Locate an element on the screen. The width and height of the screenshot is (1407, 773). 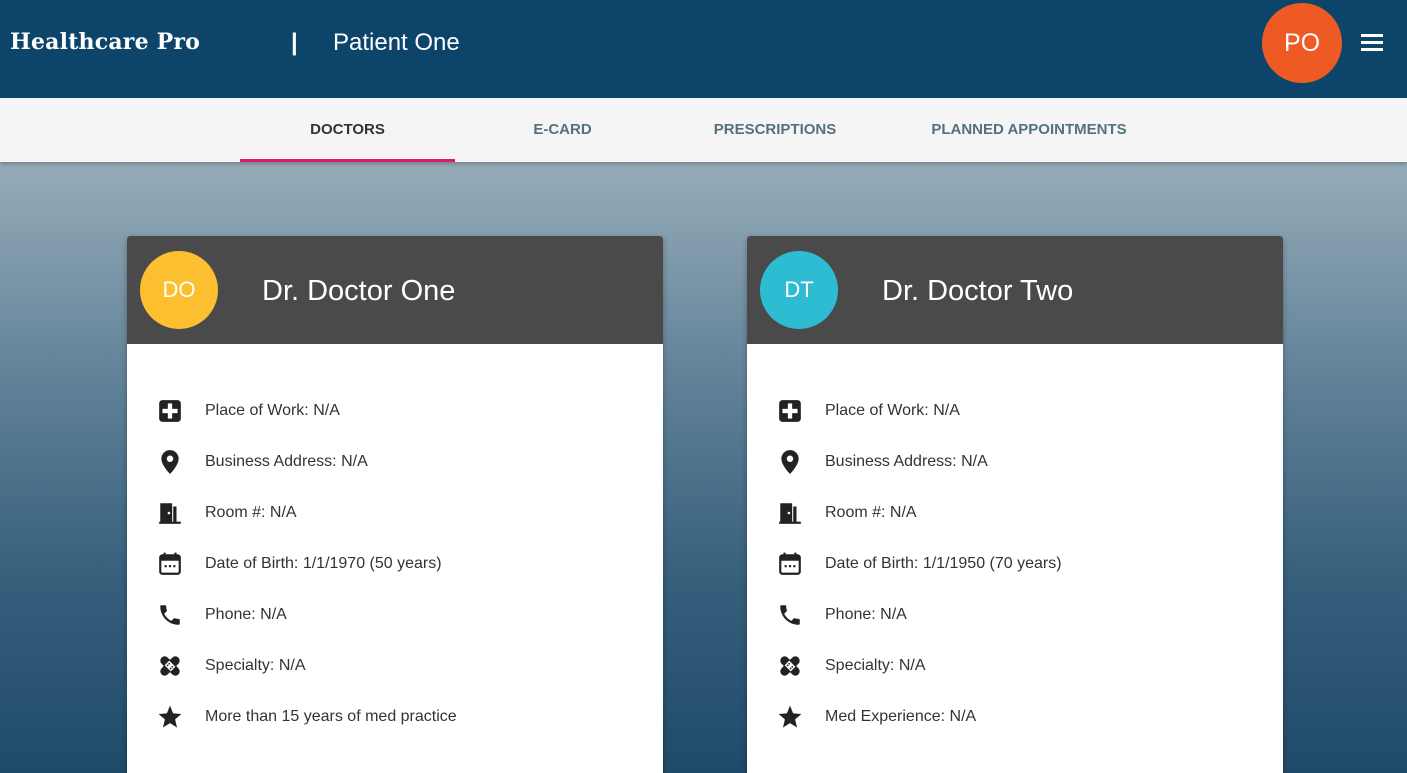
info-row-date-of-birth: Date of Birth: 1/1/1950 (70 years) is located at coordinates (1015, 564).